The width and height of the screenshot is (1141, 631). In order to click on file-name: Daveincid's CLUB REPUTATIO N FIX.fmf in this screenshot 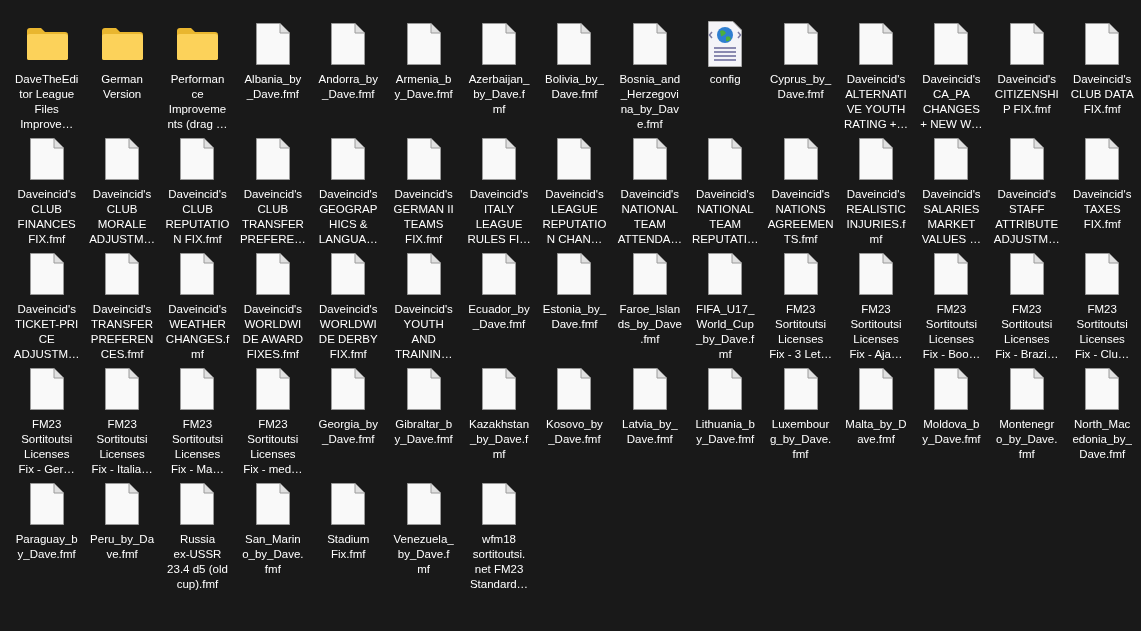, I will do `click(197, 217)`.